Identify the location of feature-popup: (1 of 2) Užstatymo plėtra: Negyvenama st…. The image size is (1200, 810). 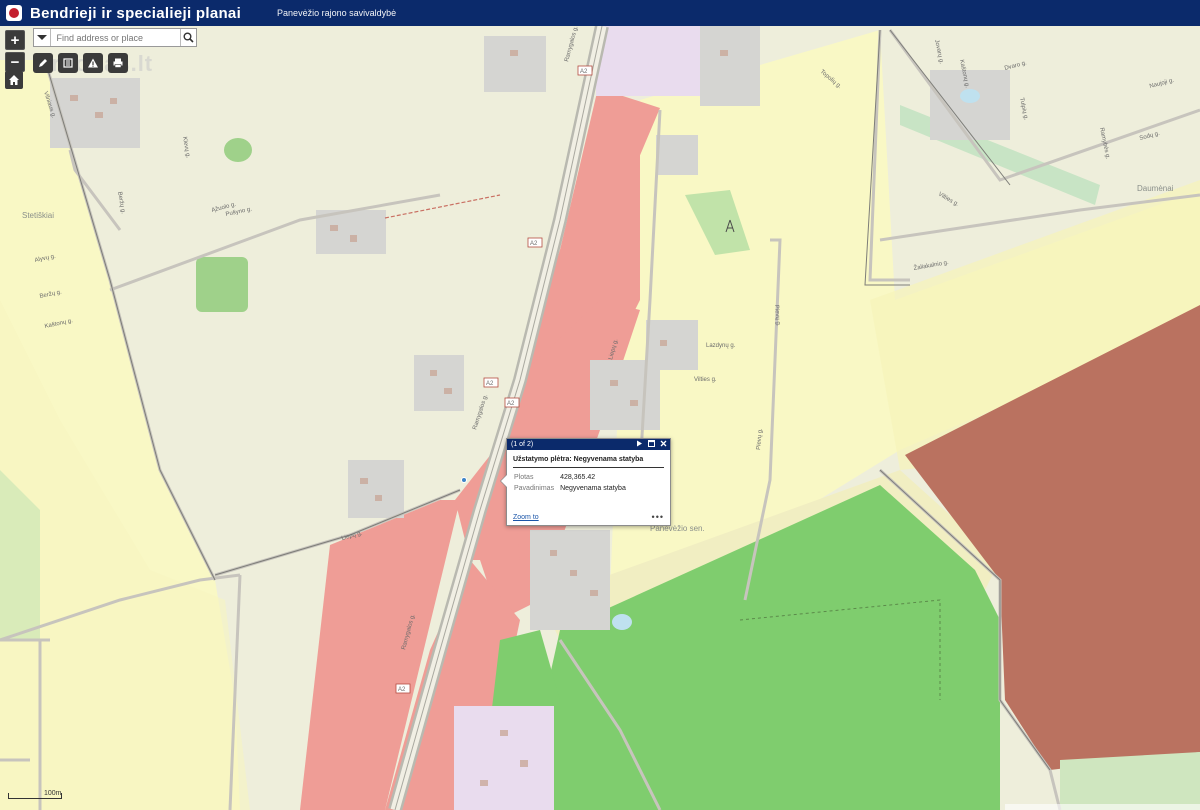
(585, 482).